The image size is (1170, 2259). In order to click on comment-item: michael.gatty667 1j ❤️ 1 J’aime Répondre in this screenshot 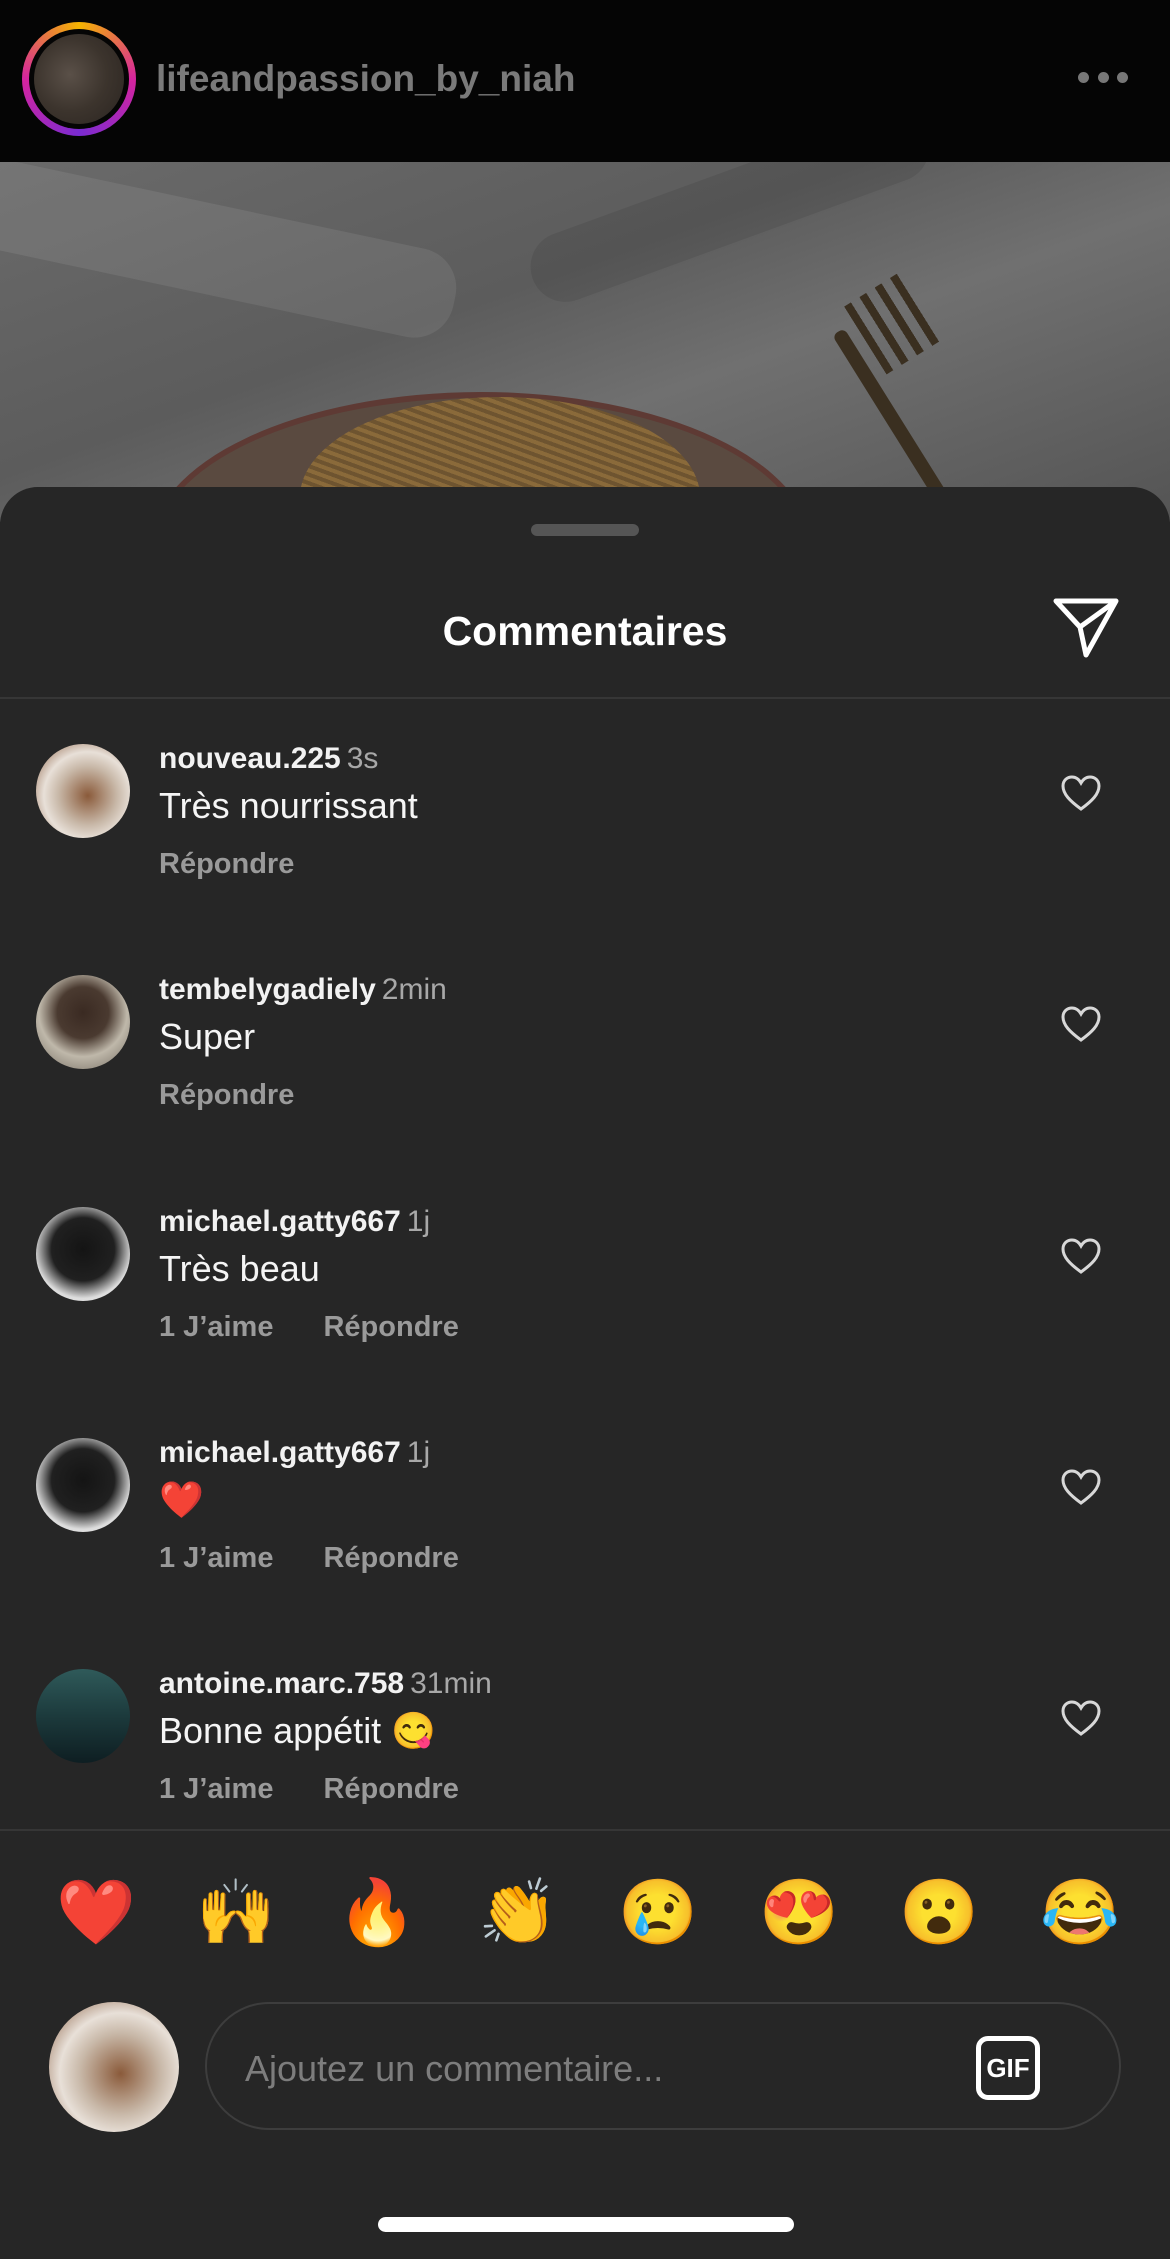, I will do `click(585, 1552)`.